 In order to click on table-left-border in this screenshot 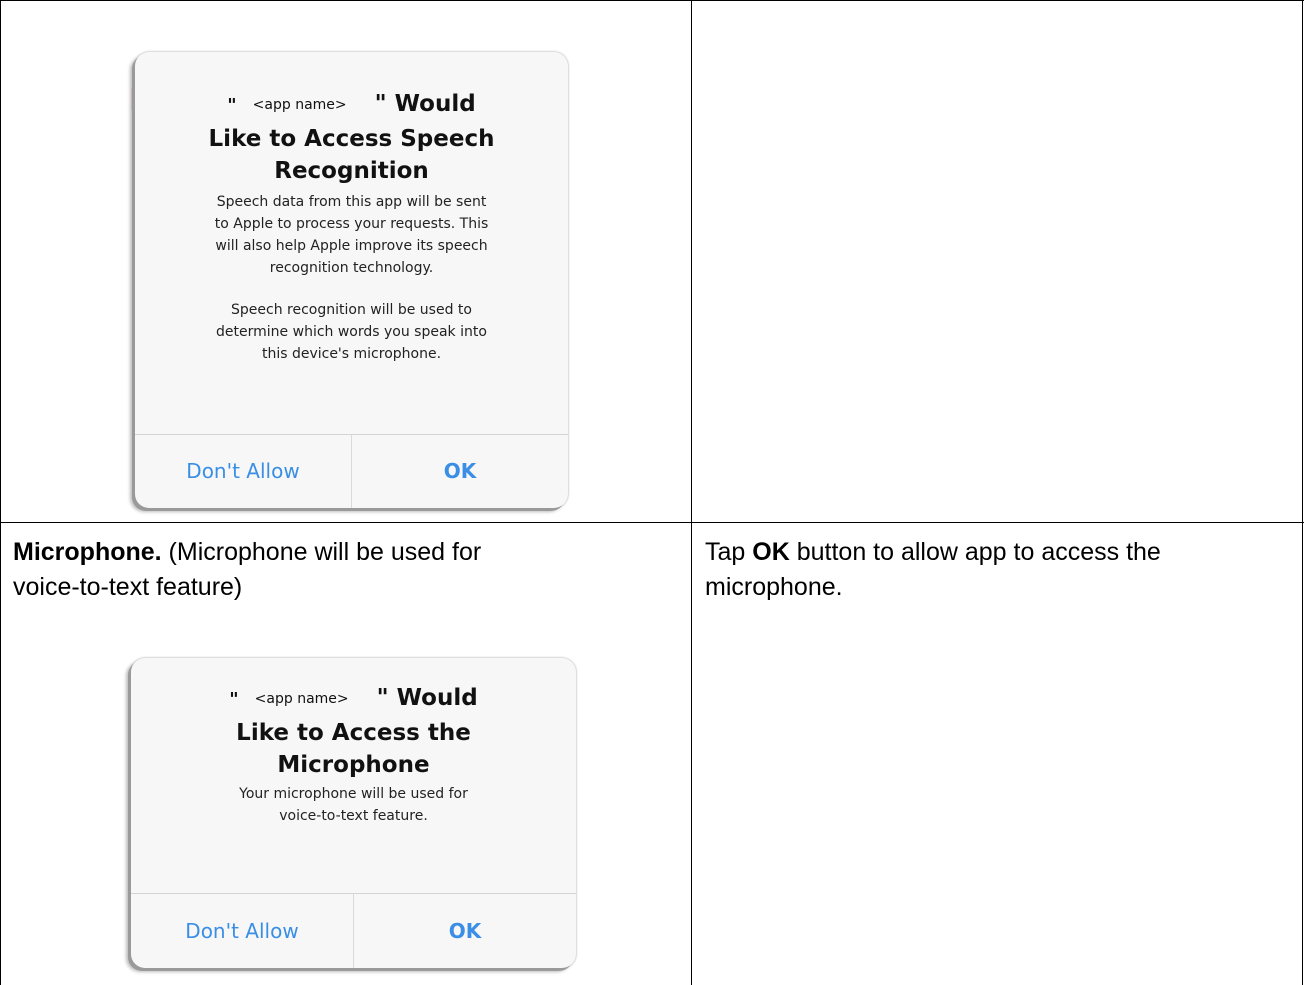, I will do `click(0, 492)`.